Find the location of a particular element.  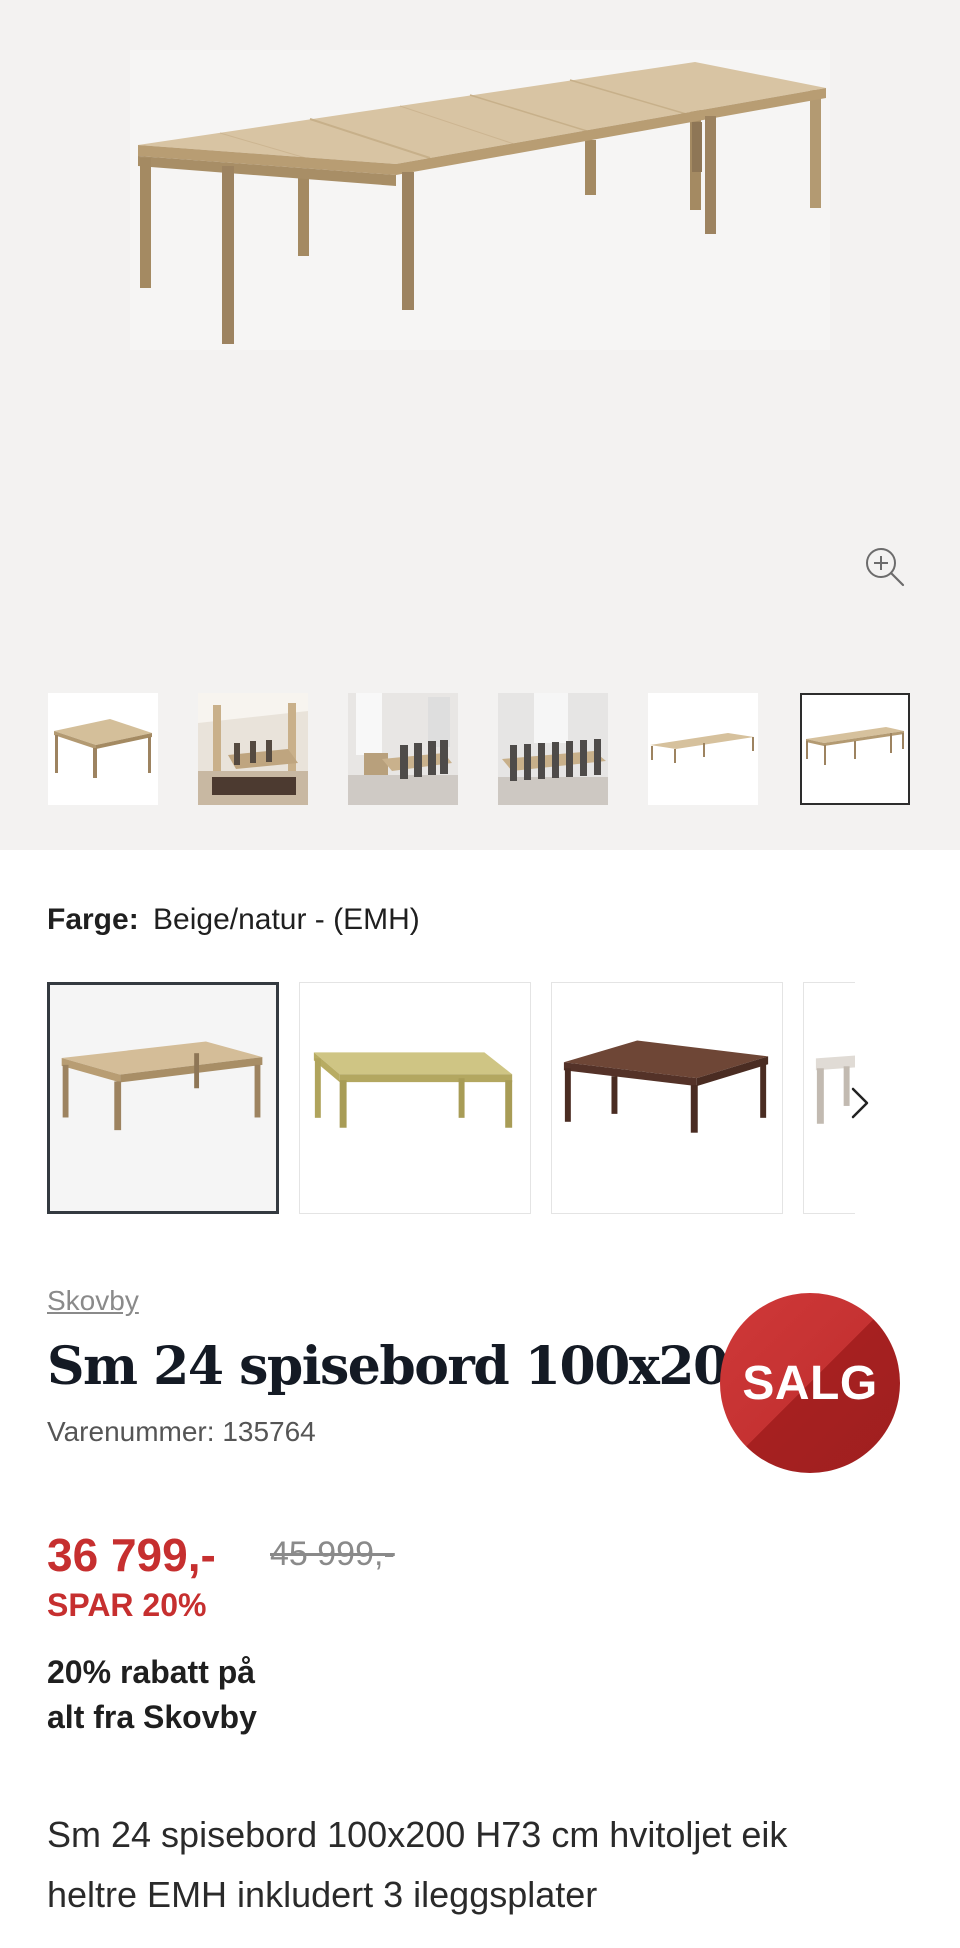

extended-table-image is located at coordinates (480, 200).